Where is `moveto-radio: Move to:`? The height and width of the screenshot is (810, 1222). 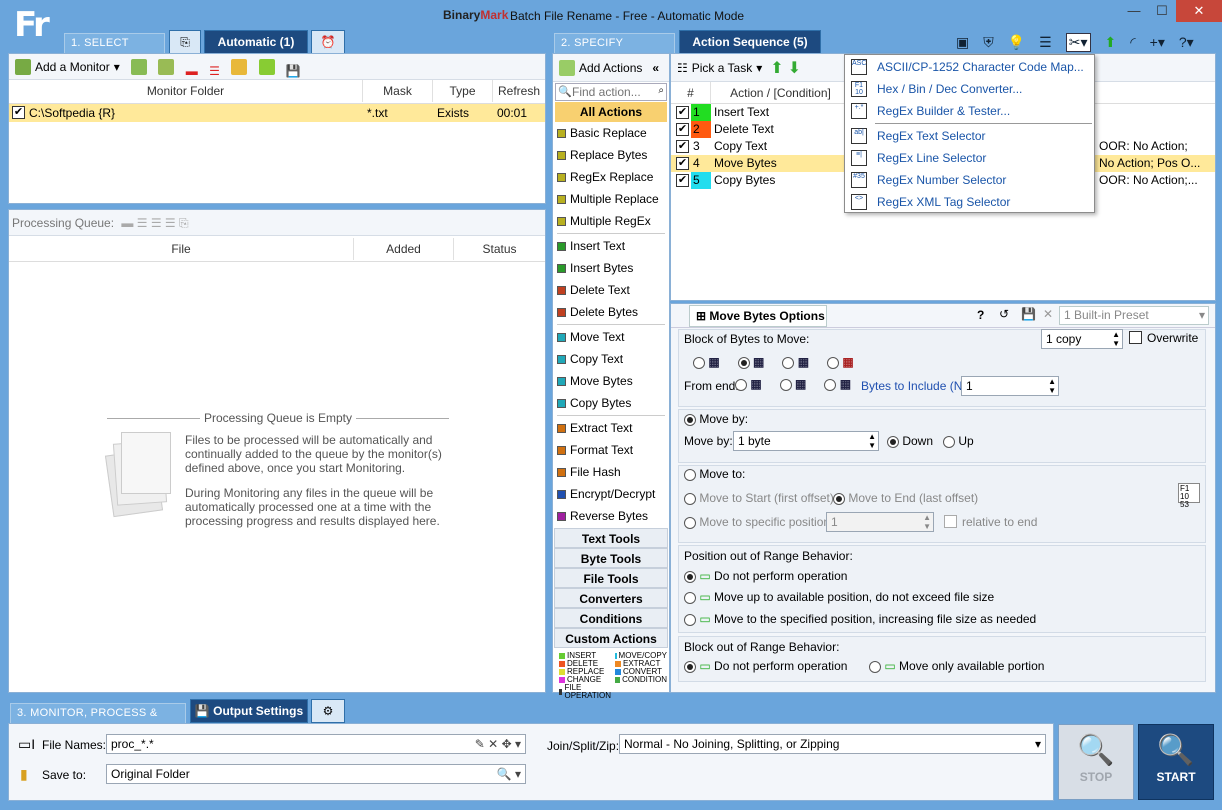
moveto-radio: Move to: is located at coordinates (714, 474).